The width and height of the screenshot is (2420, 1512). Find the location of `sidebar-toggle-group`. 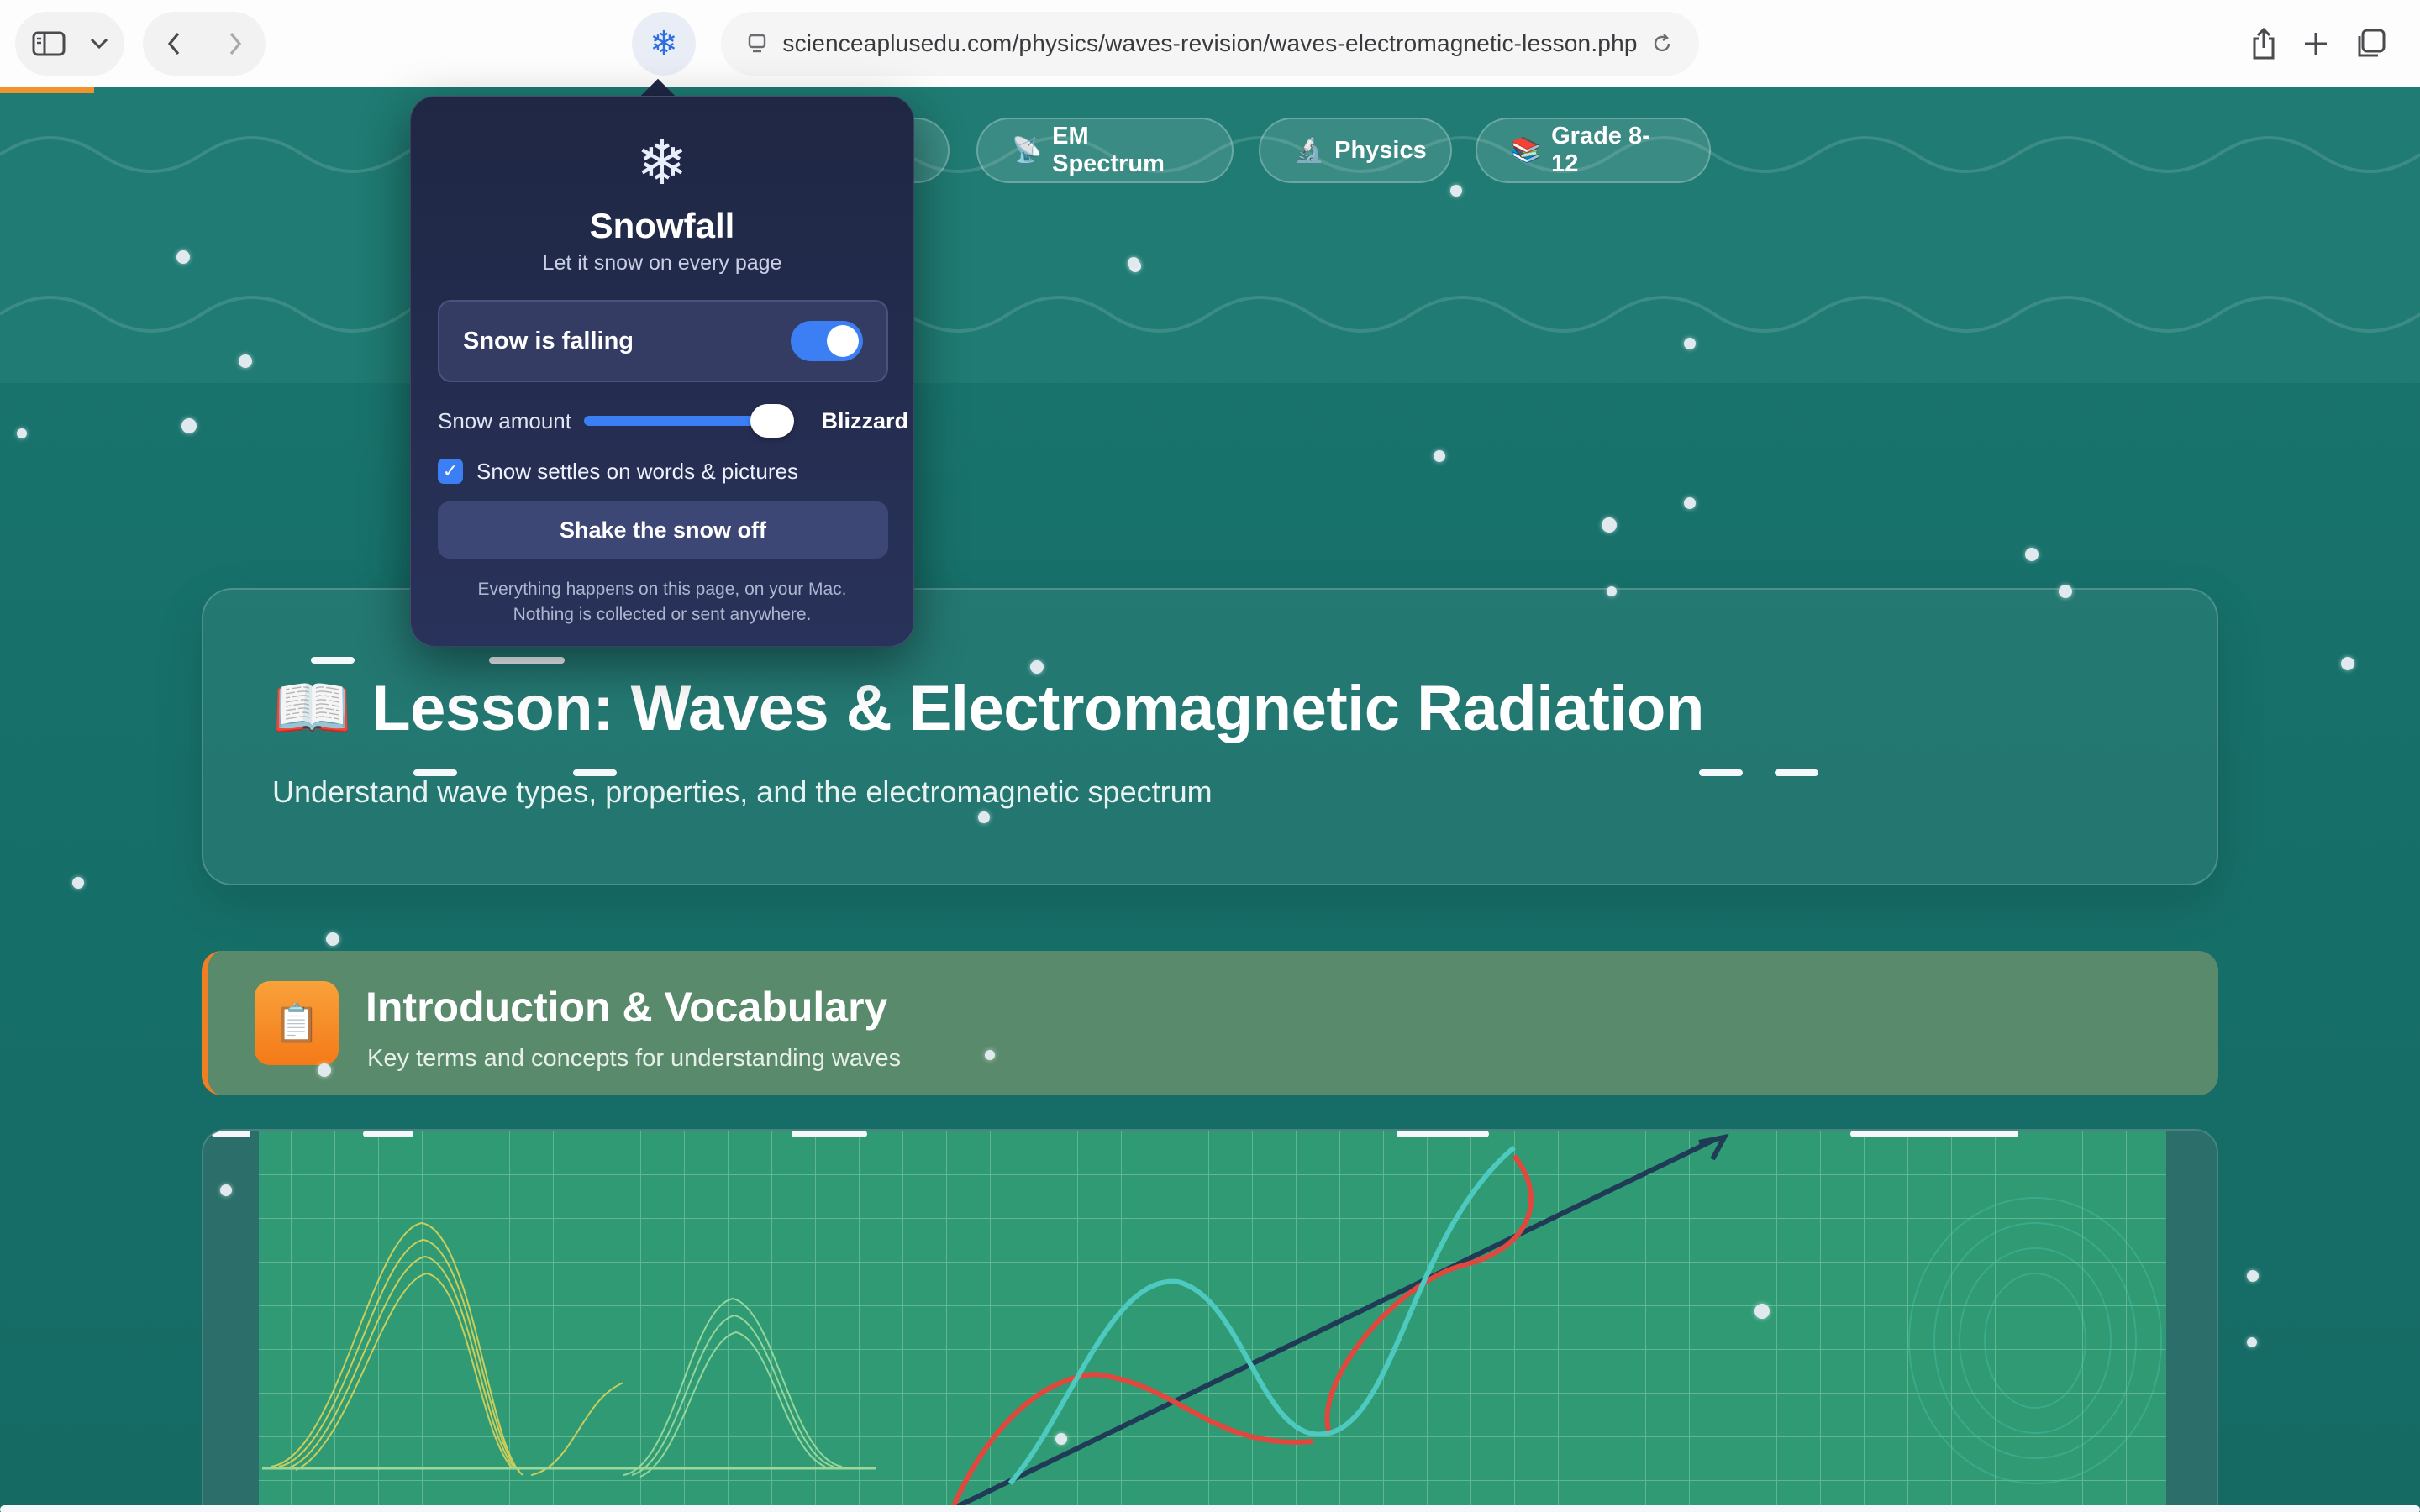

sidebar-toggle-group is located at coordinates (69, 44).